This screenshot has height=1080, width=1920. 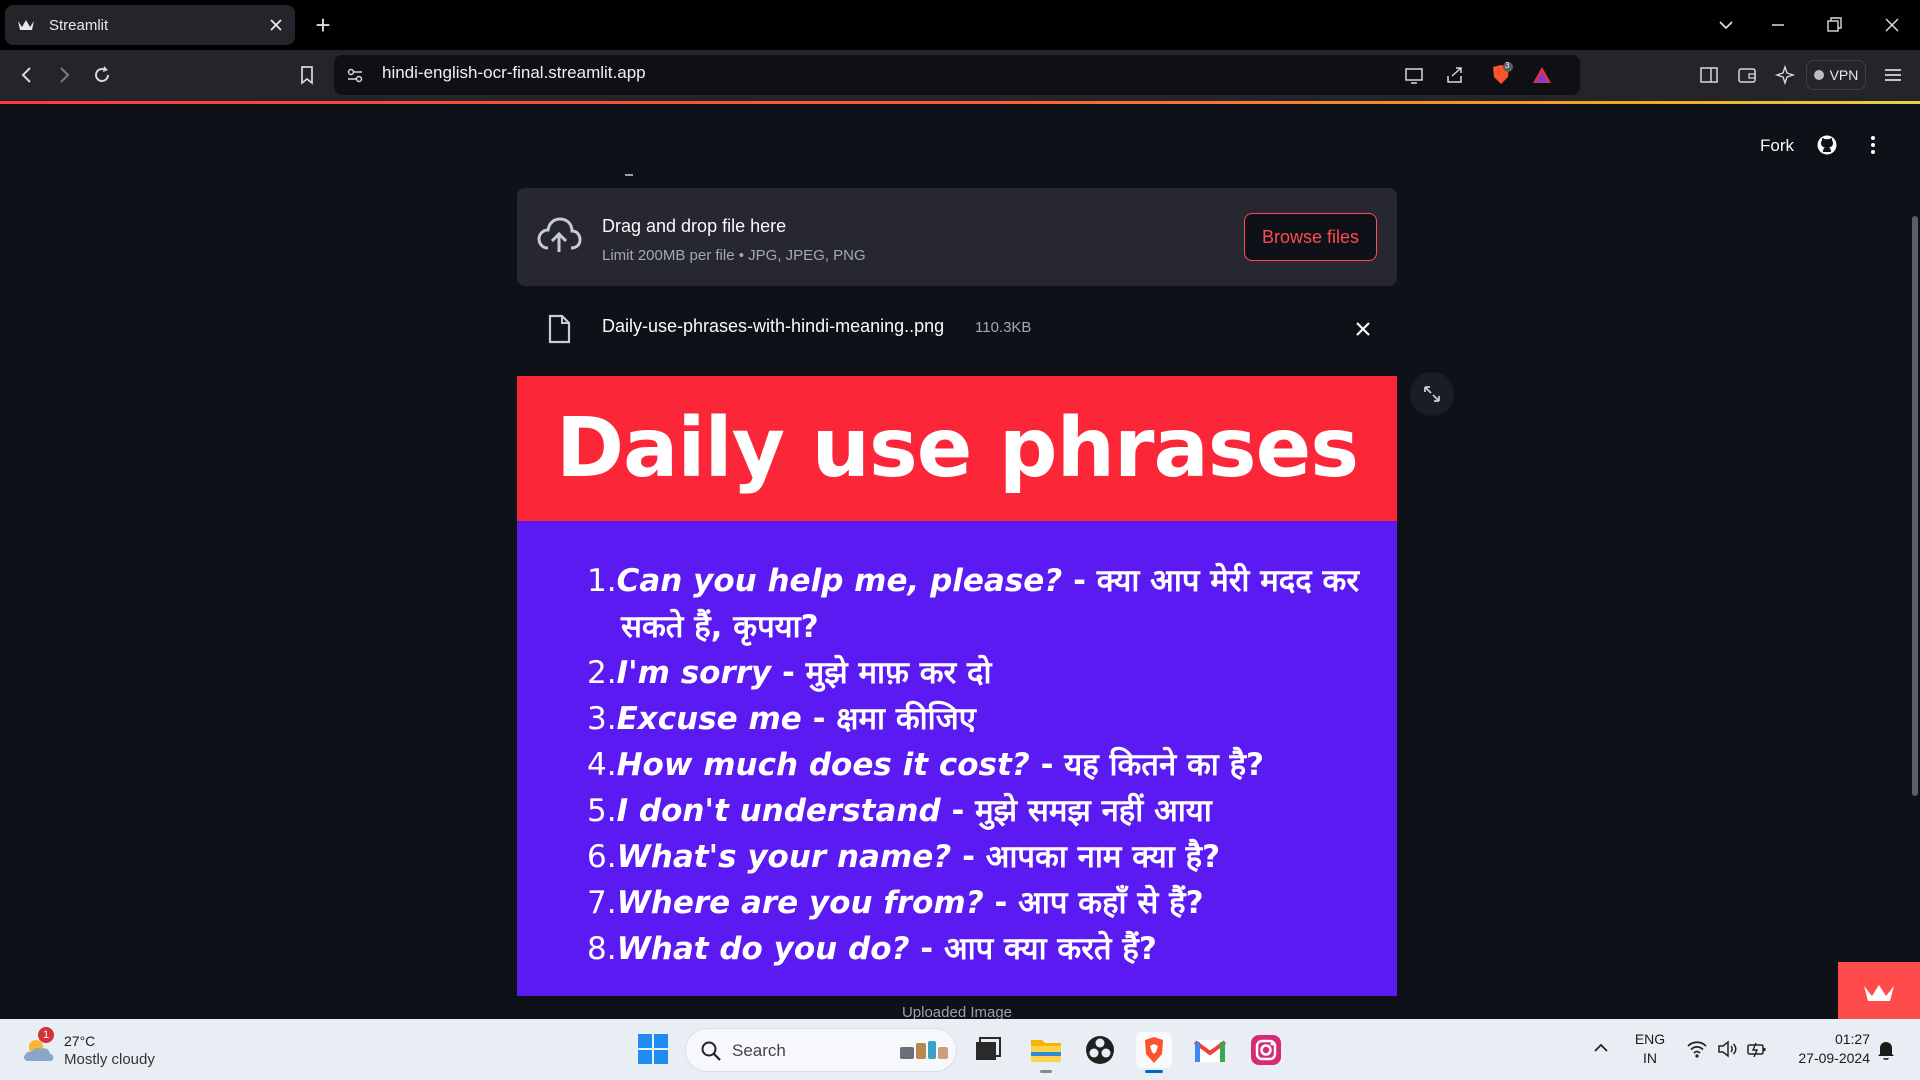 I want to click on image-heading: Daily use phrases, so click(x=957, y=448).